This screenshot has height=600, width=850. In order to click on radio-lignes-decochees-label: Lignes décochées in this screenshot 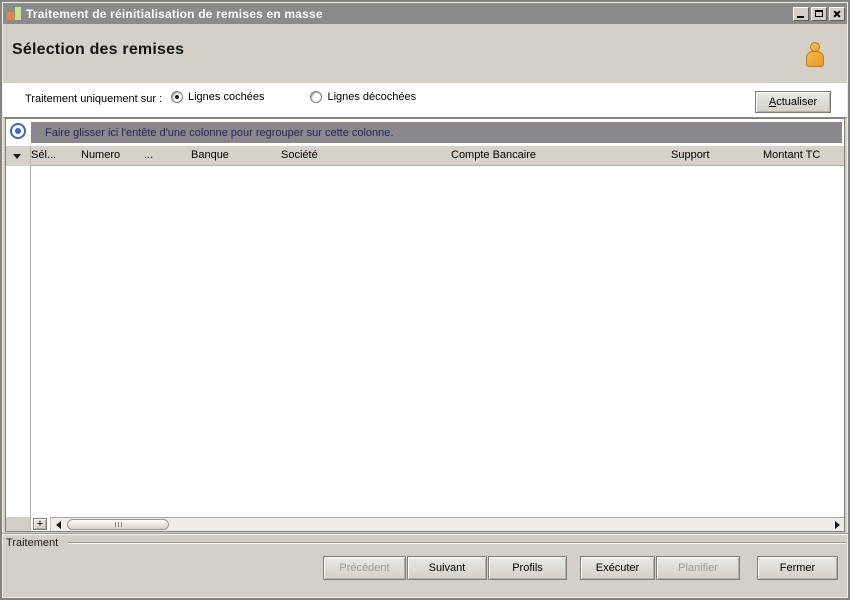, I will do `click(372, 97)`.